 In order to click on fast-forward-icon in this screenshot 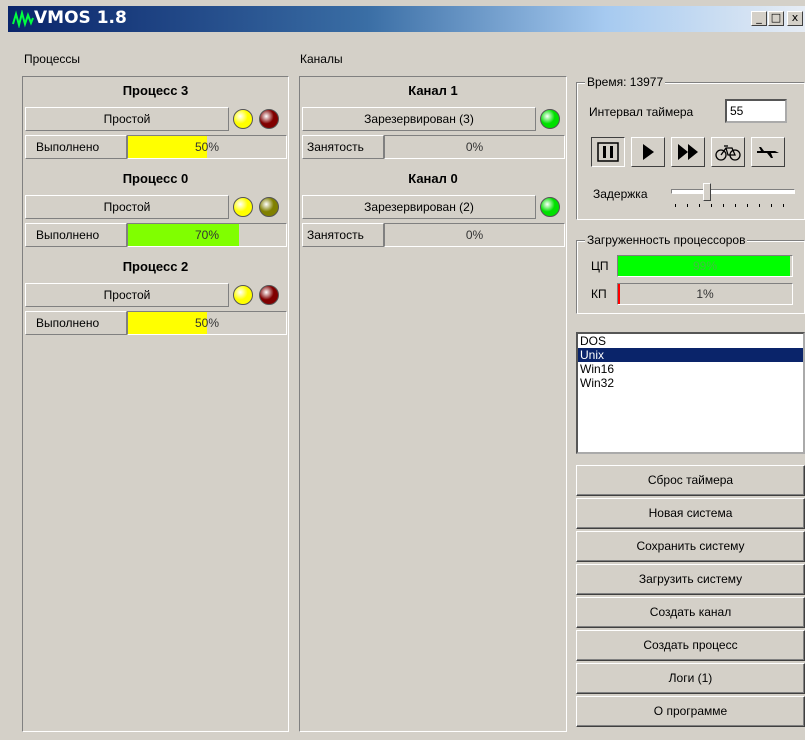, I will do `click(688, 152)`.